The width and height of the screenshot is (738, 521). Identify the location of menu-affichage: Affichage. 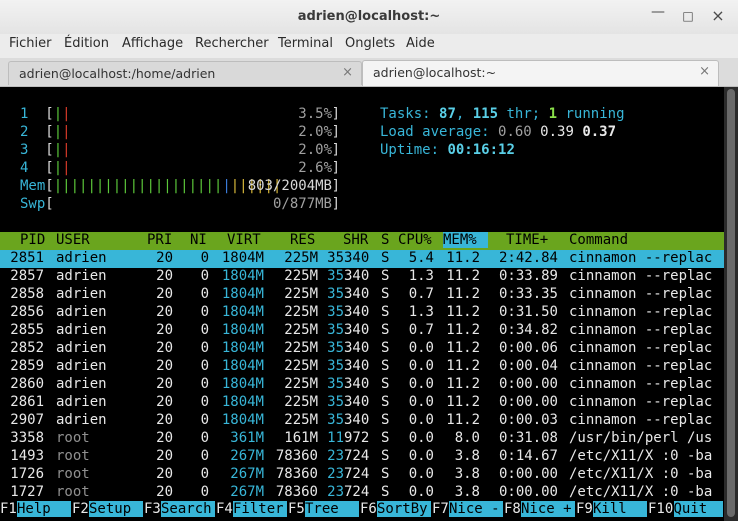
(152, 43).